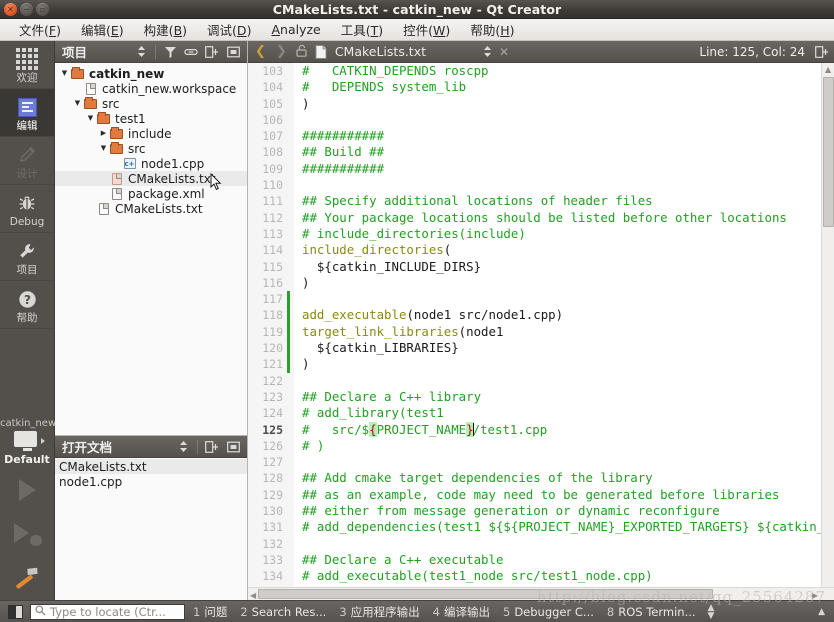 Image resolution: width=834 pixels, height=622 pixels. What do you see at coordinates (151, 88) in the screenshot?
I see `tree-item: catkin_new.workspace` at bounding box center [151, 88].